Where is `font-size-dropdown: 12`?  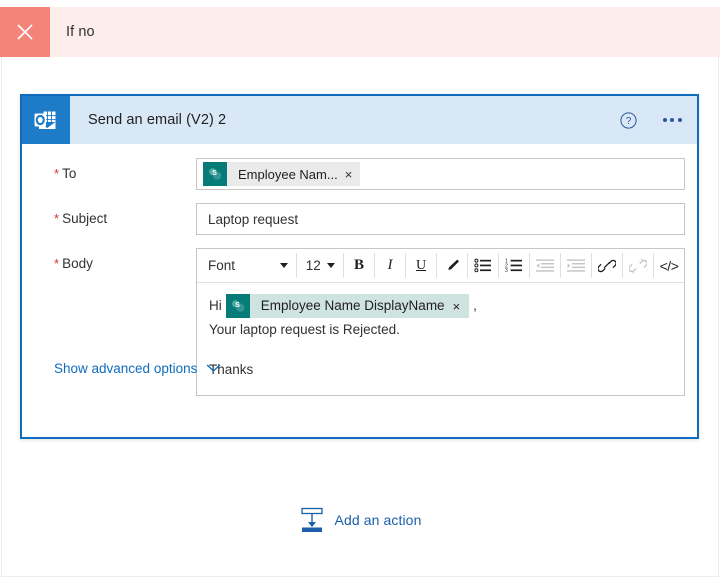
font-size-dropdown: 12 is located at coordinates (320, 265).